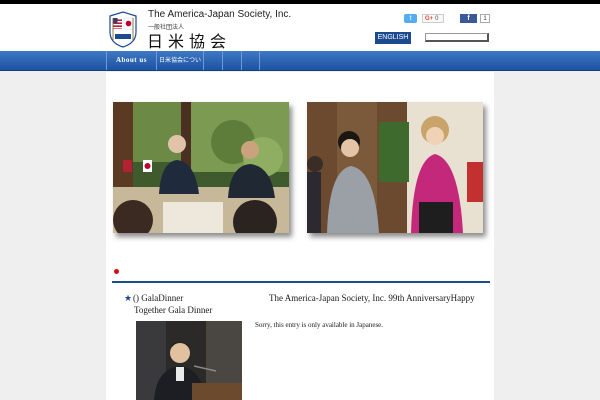 This screenshot has width=600, height=400. I want to click on slide-photo-dinner-speech, so click(201, 167).